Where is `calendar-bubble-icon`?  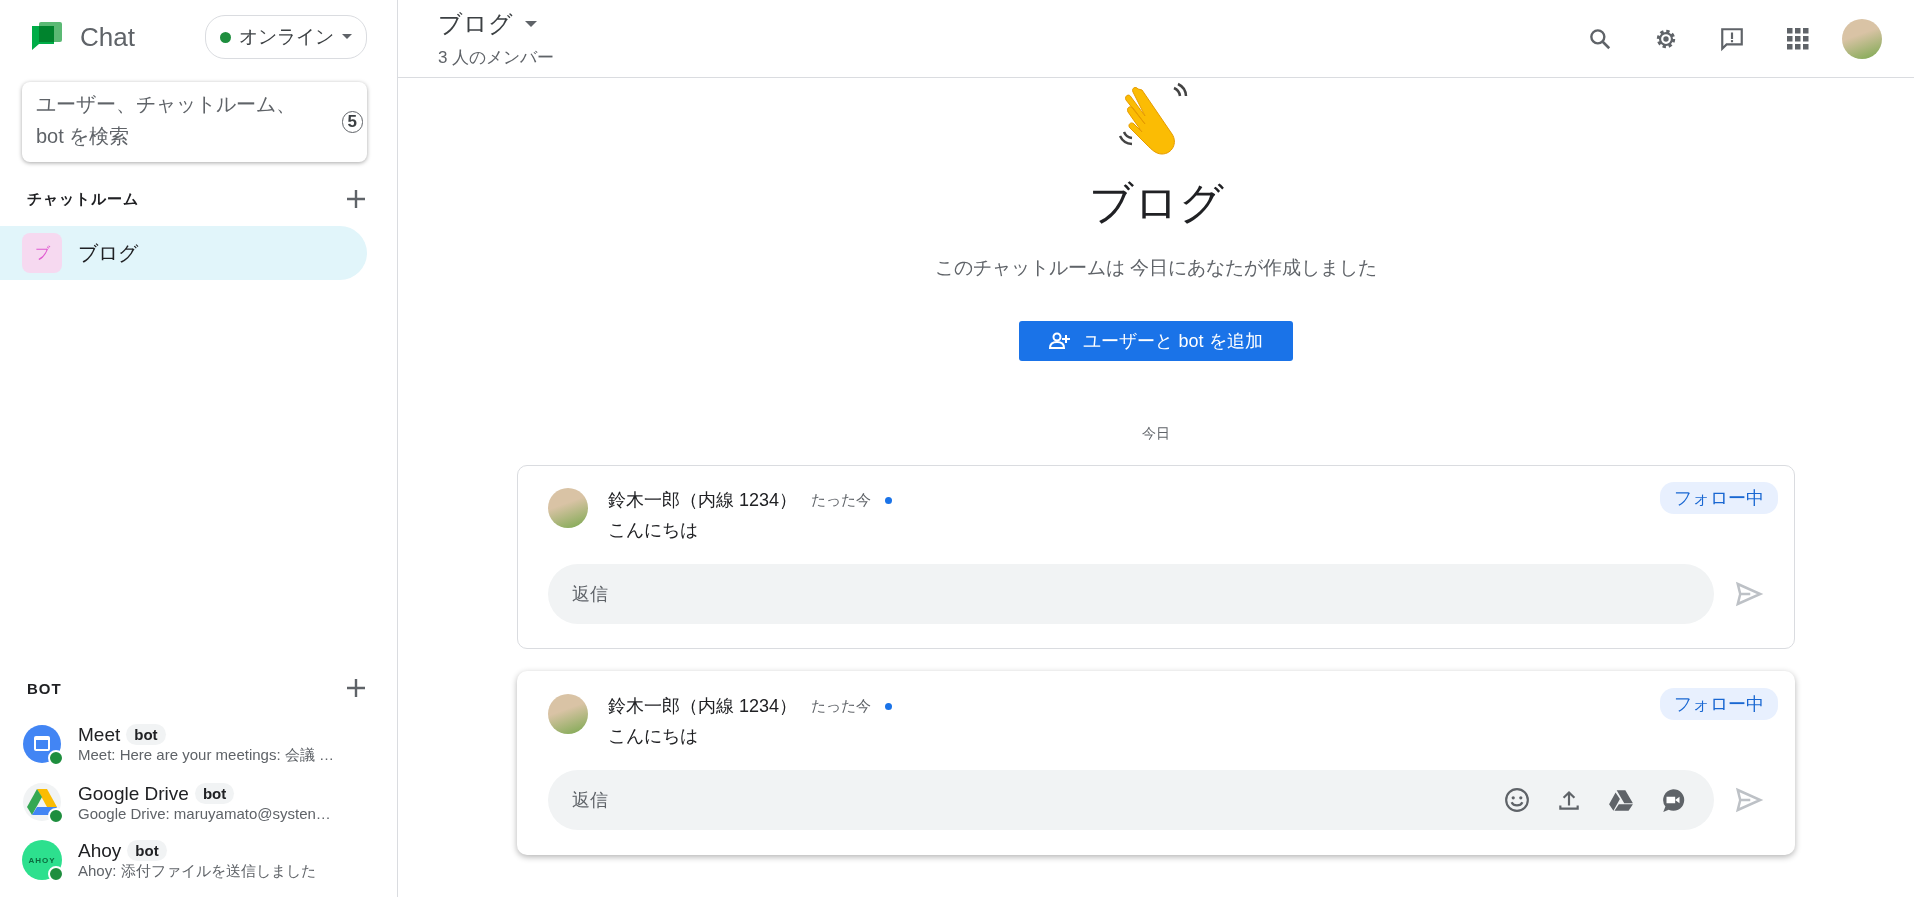 calendar-bubble-icon is located at coordinates (42, 744).